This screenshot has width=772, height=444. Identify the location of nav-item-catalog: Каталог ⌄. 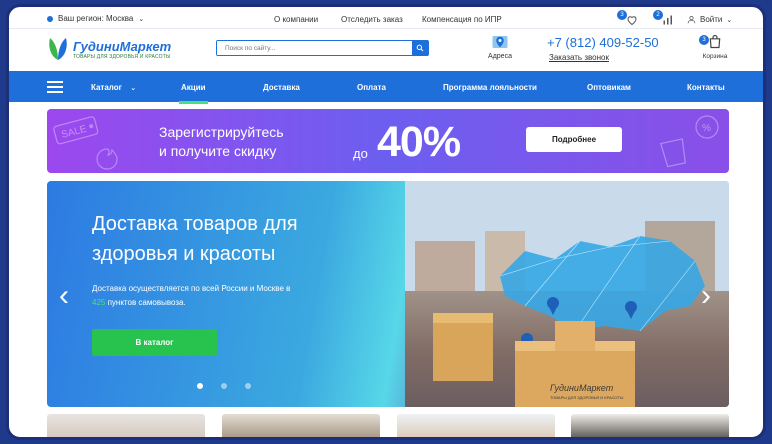
(113, 87).